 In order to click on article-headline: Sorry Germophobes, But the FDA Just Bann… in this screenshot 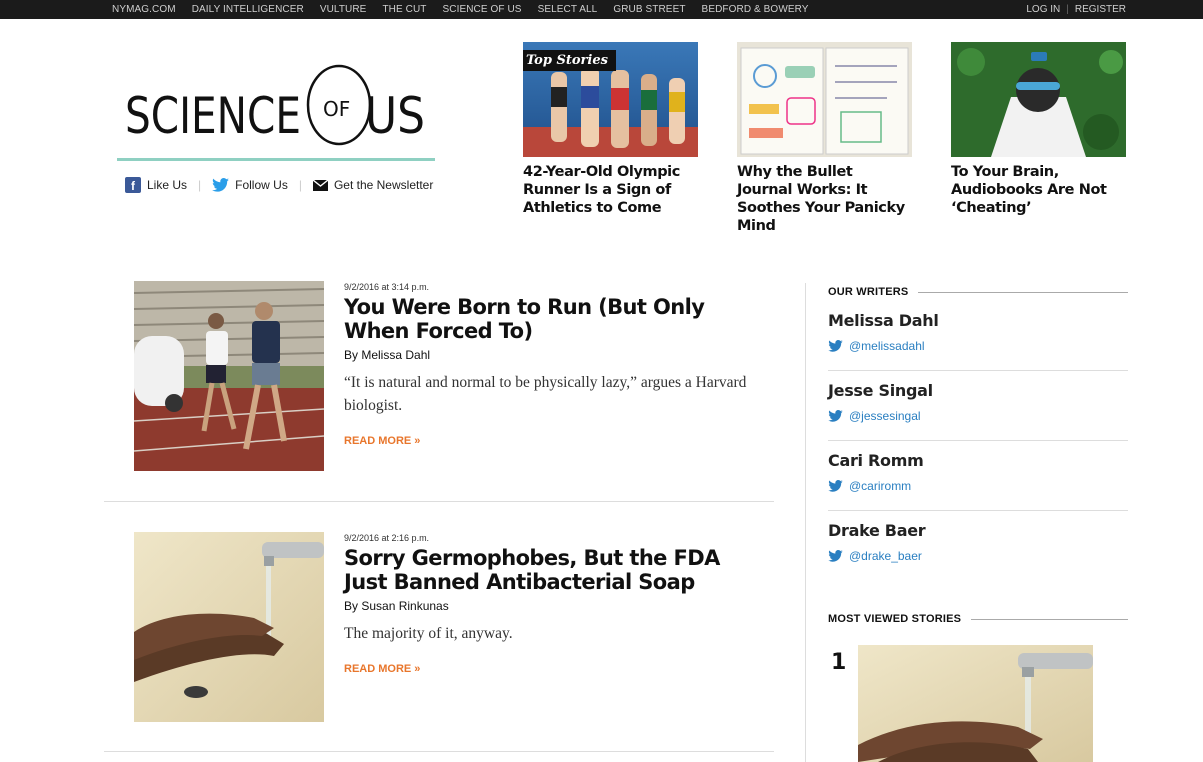, I will do `click(554, 570)`.